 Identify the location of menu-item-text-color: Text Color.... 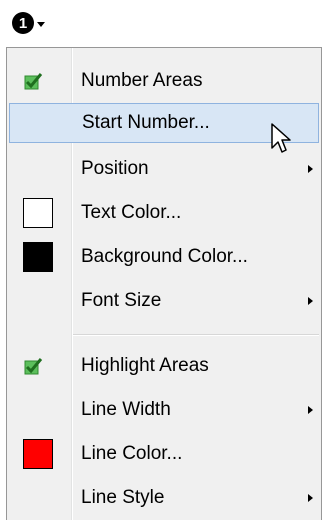
(164, 213).